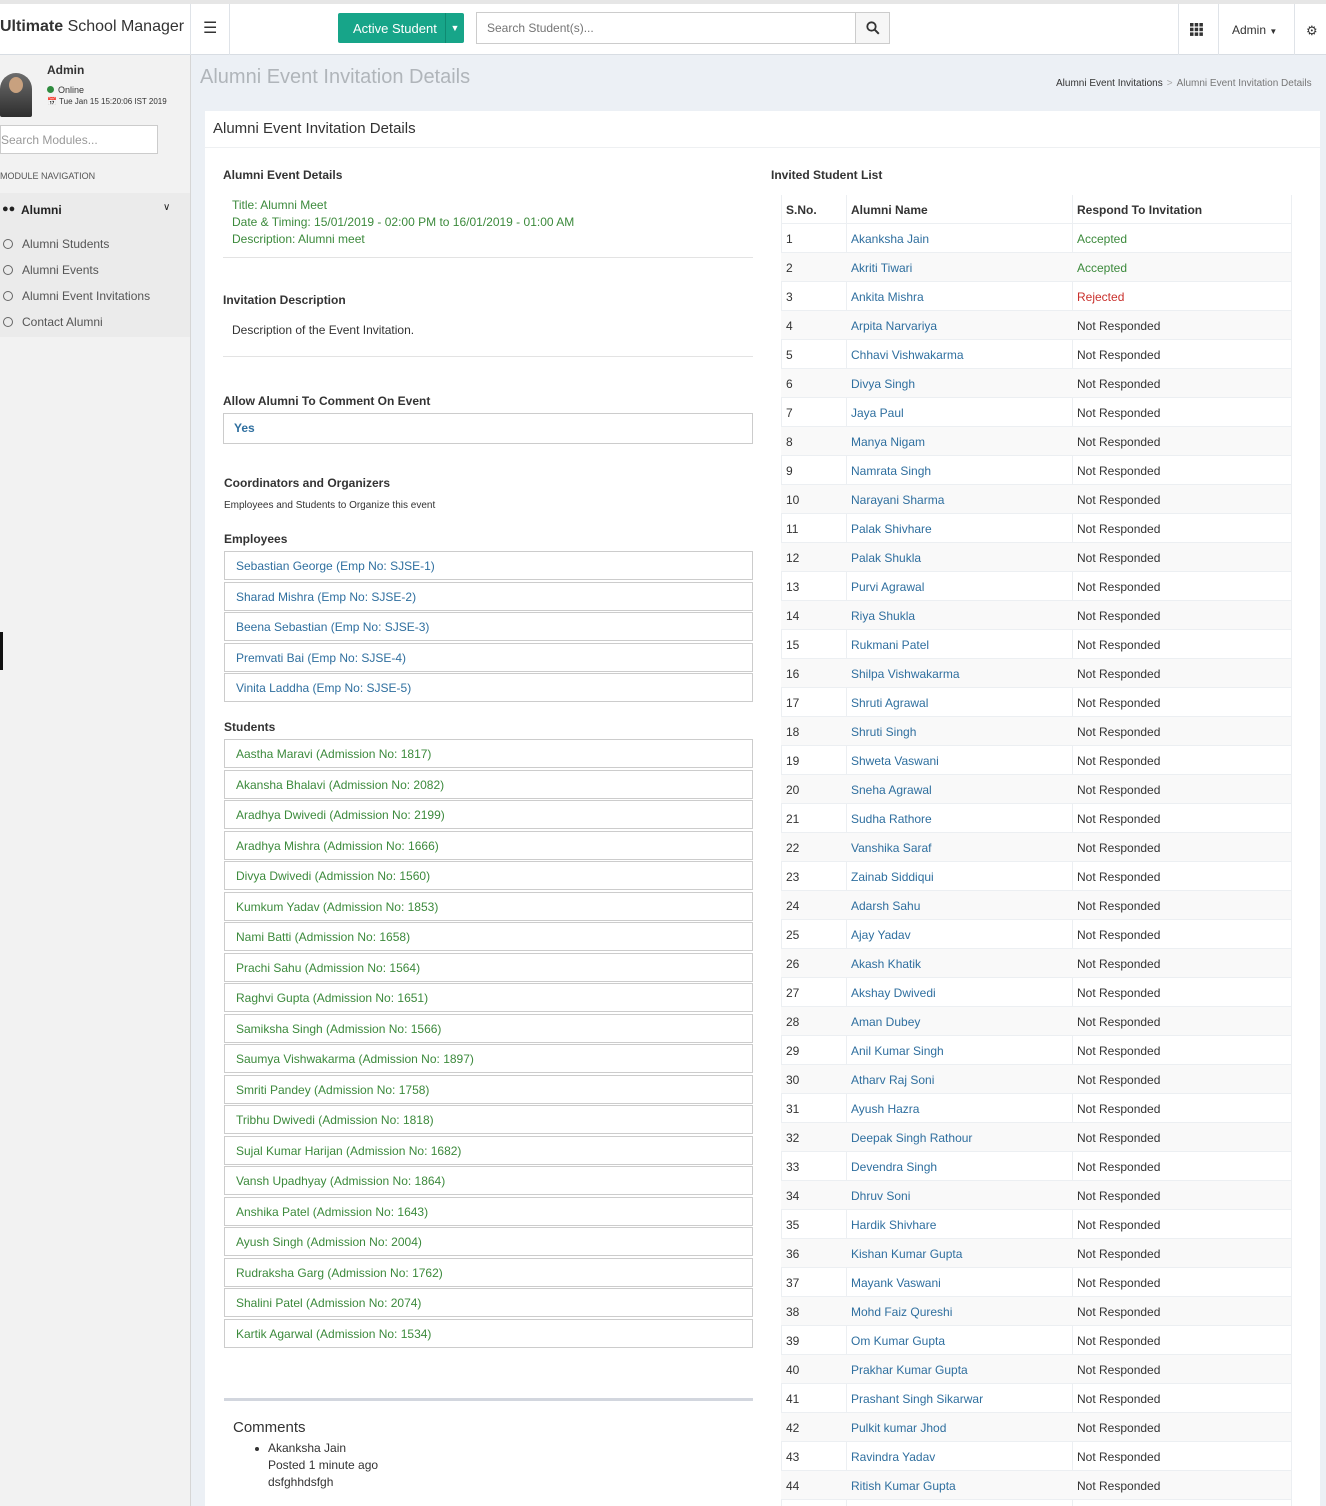  Describe the element at coordinates (905, 674) in the screenshot. I see `alumni-name-link: Shilpa Vishwakarma` at that location.